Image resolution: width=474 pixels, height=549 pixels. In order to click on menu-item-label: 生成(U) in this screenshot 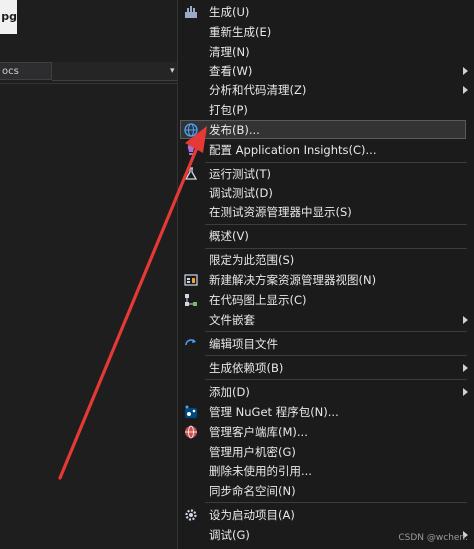, I will do `click(229, 12)`.